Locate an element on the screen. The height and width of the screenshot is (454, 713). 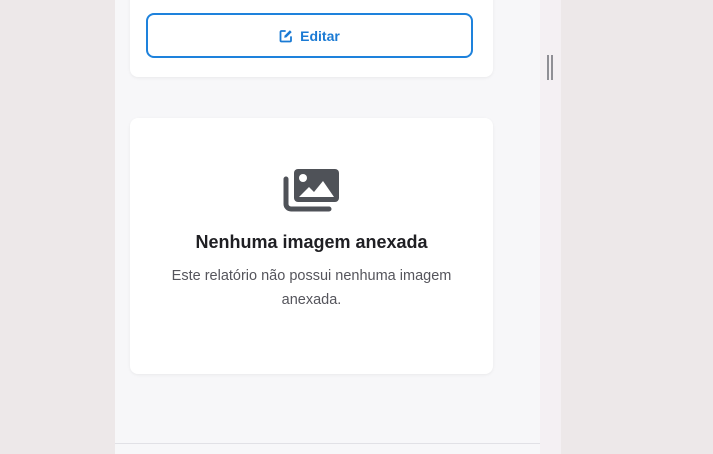
edit-button-label: Editar is located at coordinates (320, 35).